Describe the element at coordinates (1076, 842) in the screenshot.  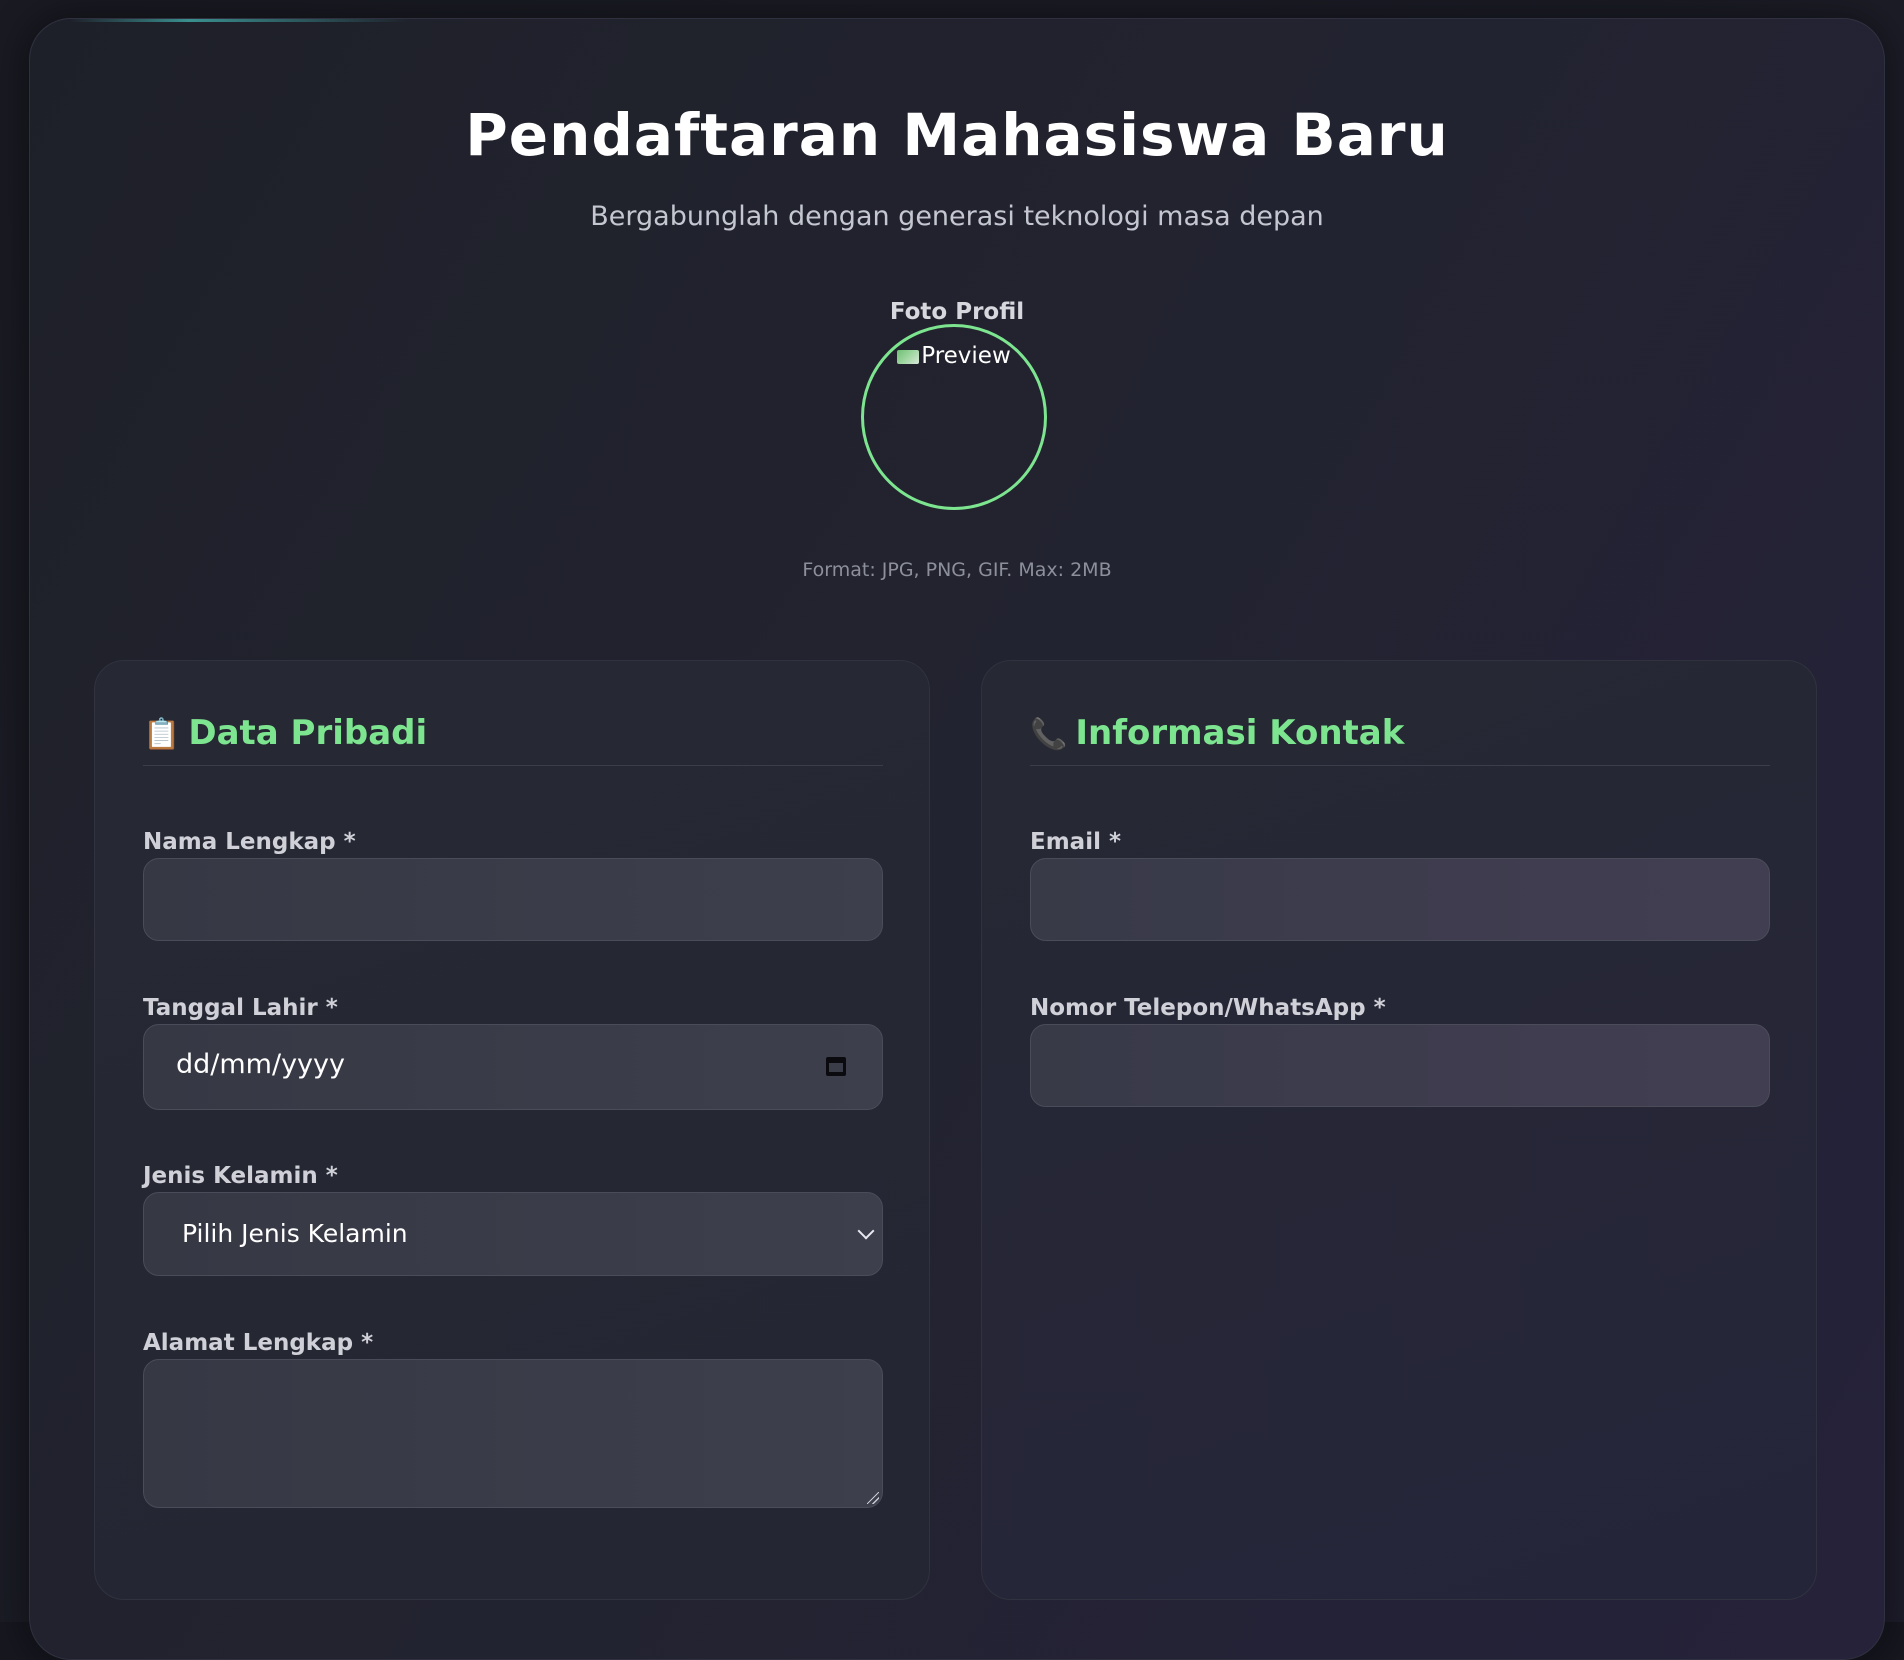
I see `email-label: Email *` at that location.